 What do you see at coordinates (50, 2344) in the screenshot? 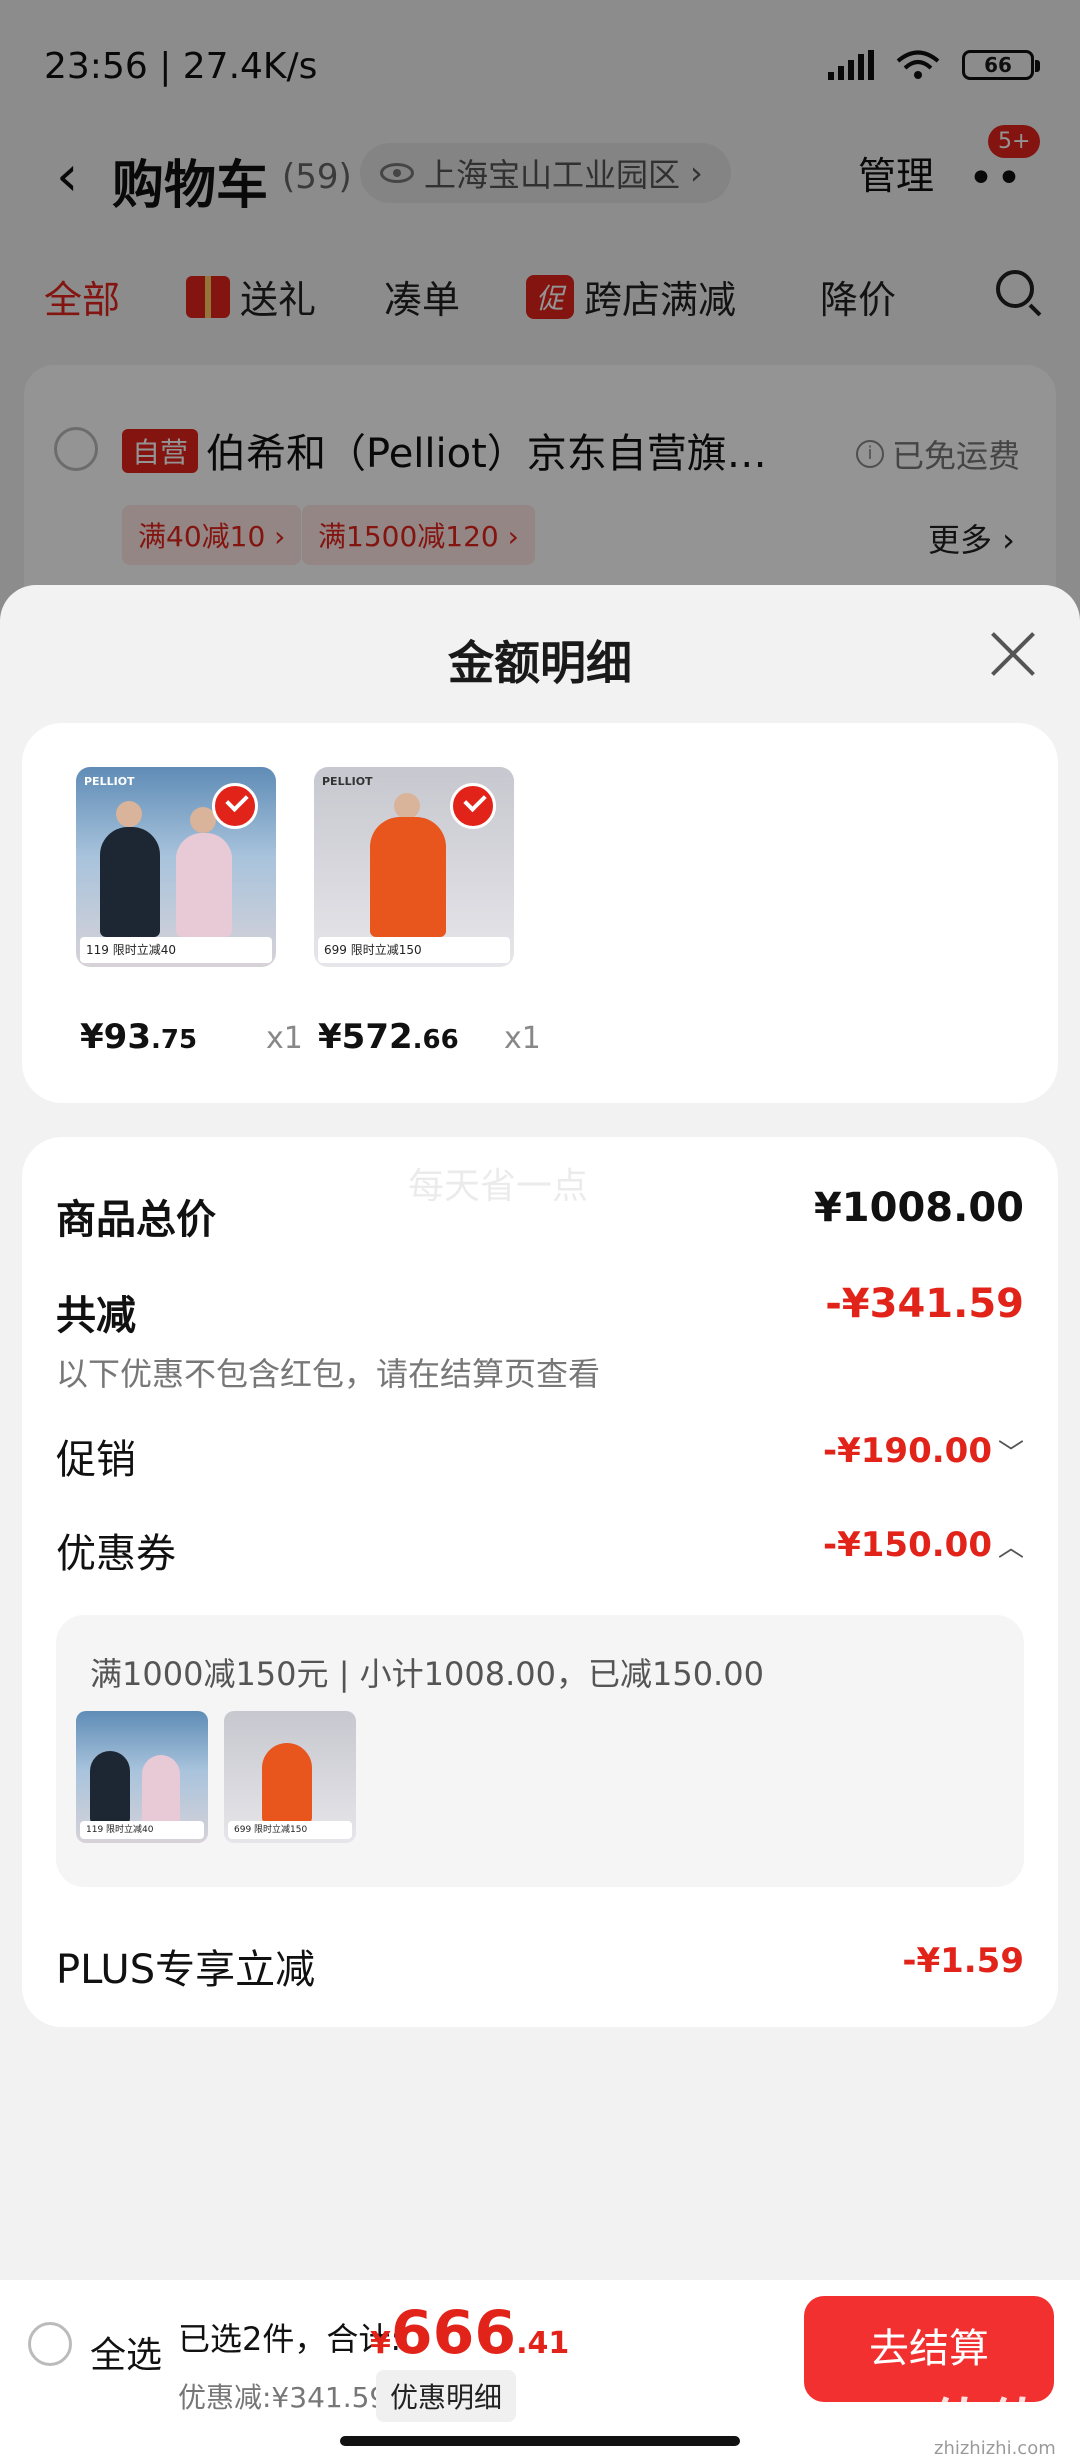
I see `select-all-radio` at bounding box center [50, 2344].